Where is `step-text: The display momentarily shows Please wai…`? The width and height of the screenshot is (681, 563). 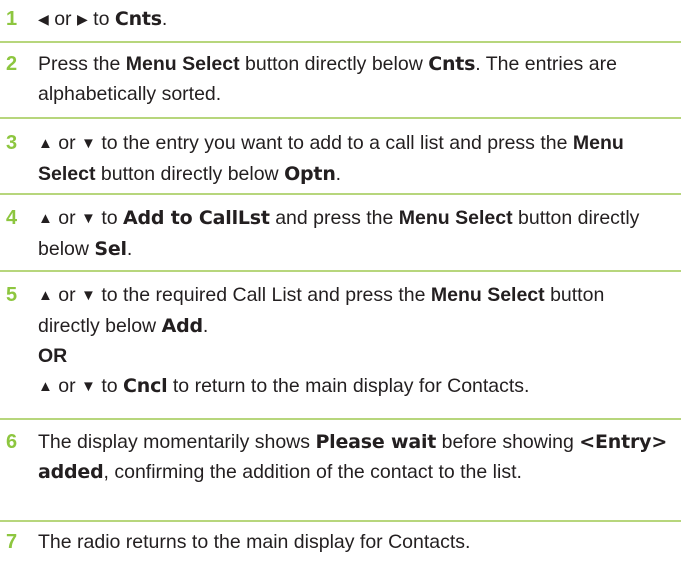 step-text: The display momentarily shows Please wai… is located at coordinates (353, 457).